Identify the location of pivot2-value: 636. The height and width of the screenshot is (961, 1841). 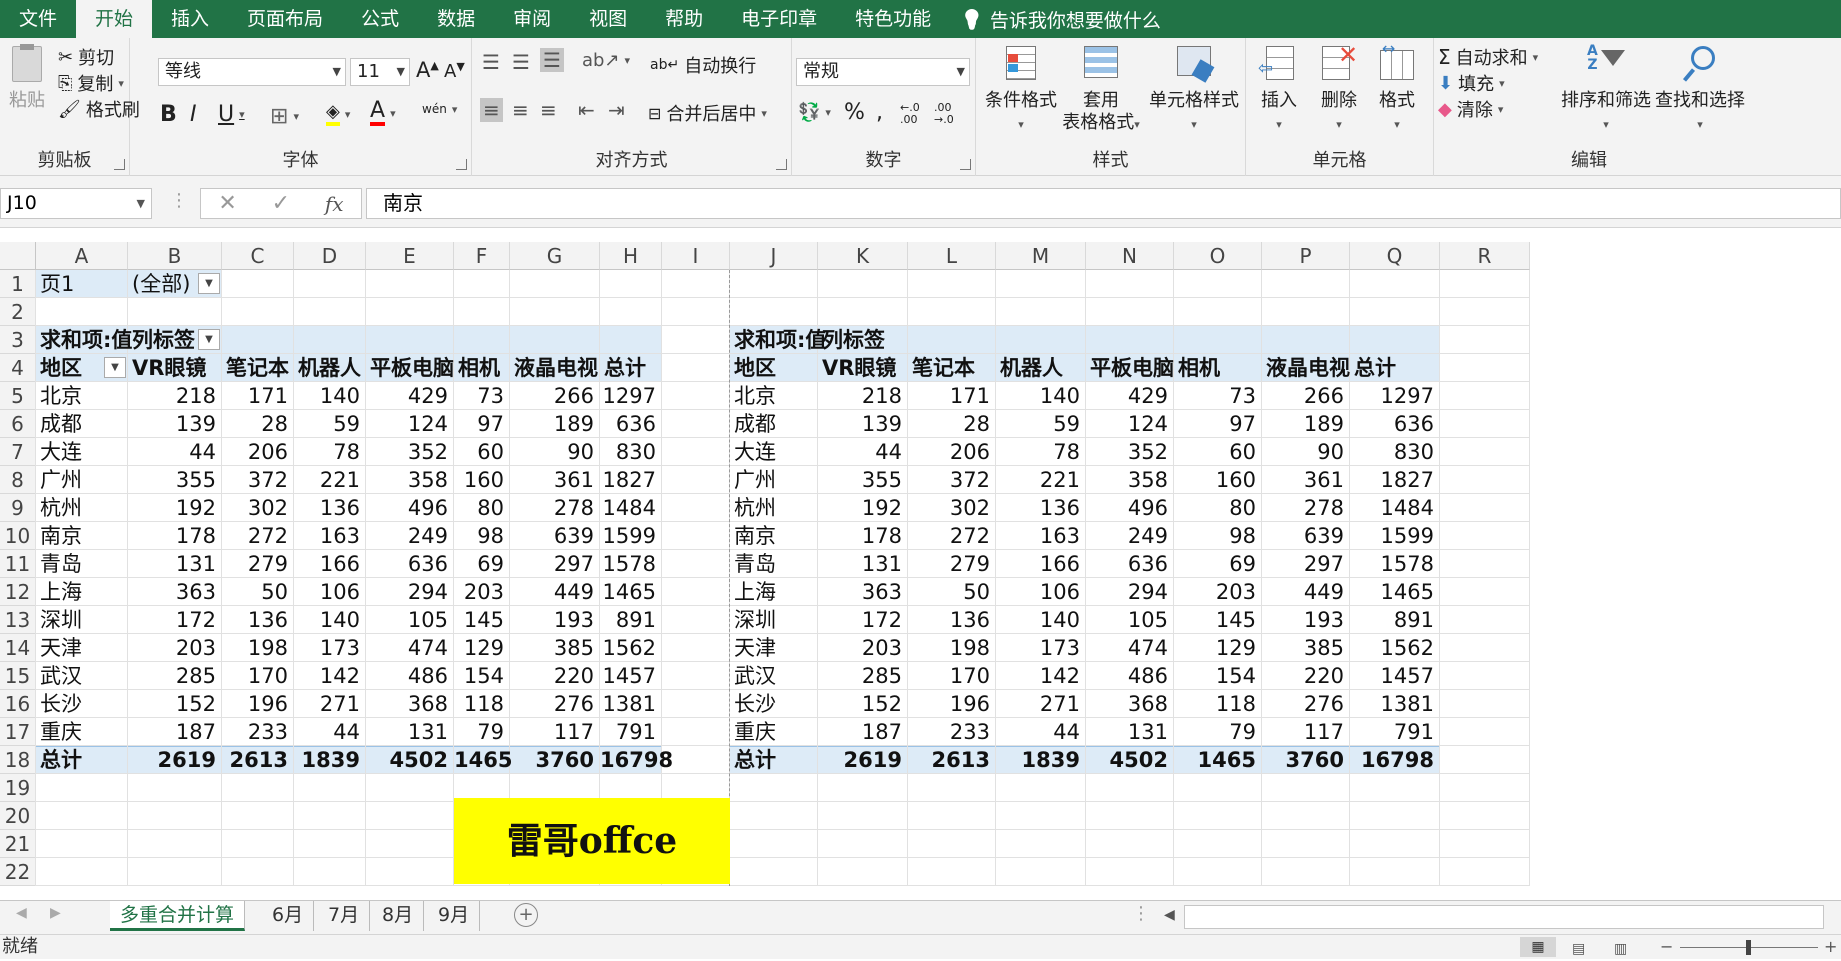
(1395, 424).